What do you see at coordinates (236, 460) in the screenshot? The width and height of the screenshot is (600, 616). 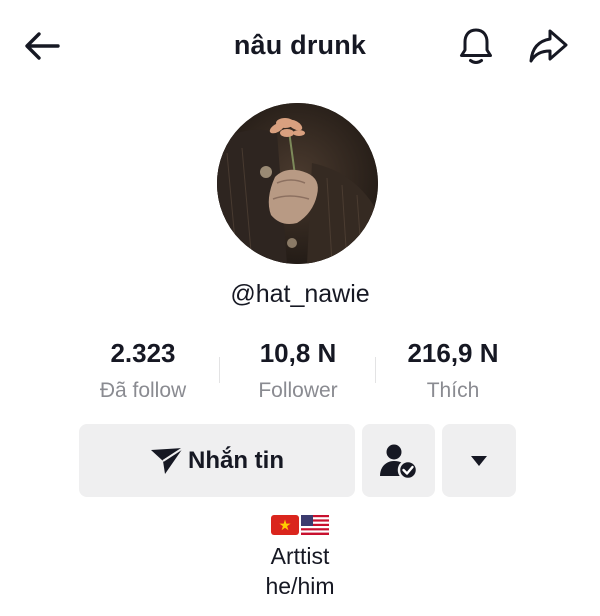 I see `message-button-label: Nhắn tin` at bounding box center [236, 460].